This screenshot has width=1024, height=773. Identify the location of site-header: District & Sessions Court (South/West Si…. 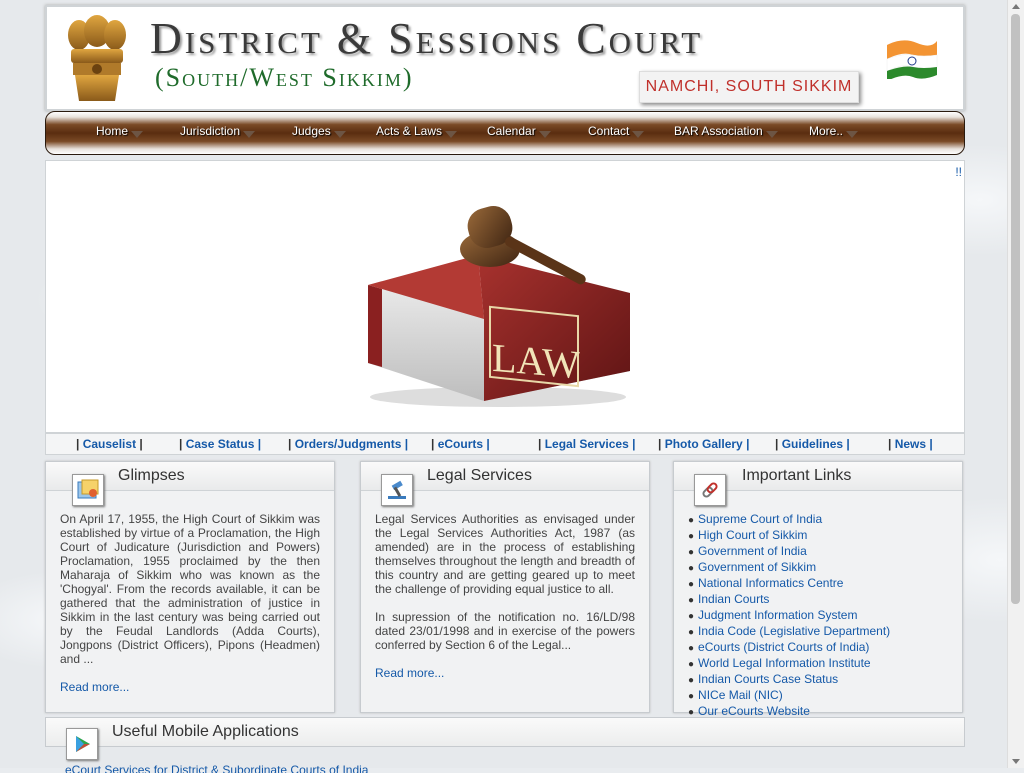
(505, 58).